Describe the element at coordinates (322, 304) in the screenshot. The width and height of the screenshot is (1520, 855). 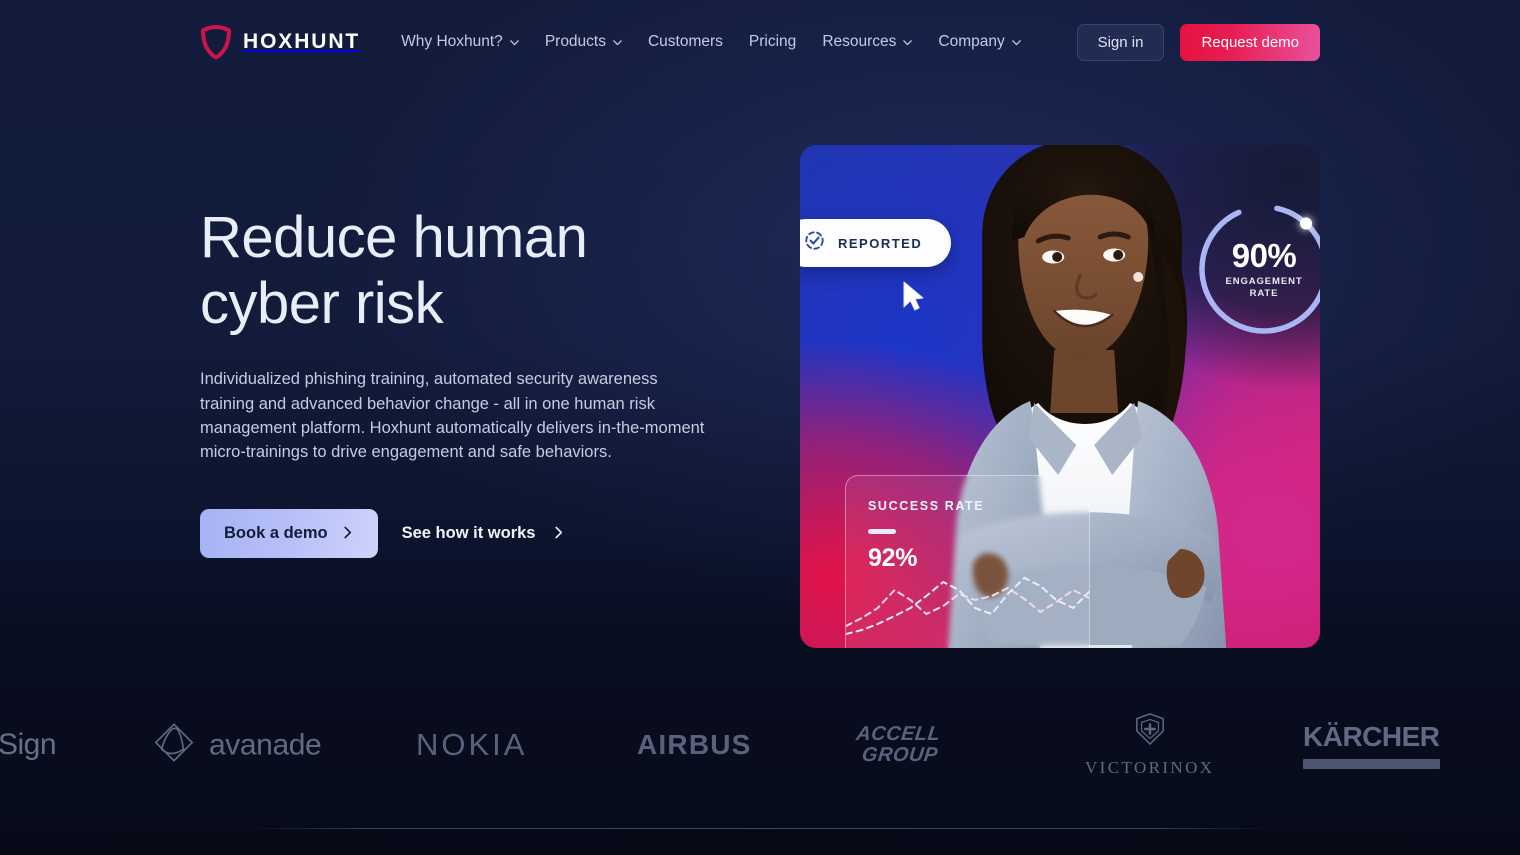
I see `headline-line-2: cyber risk` at that location.